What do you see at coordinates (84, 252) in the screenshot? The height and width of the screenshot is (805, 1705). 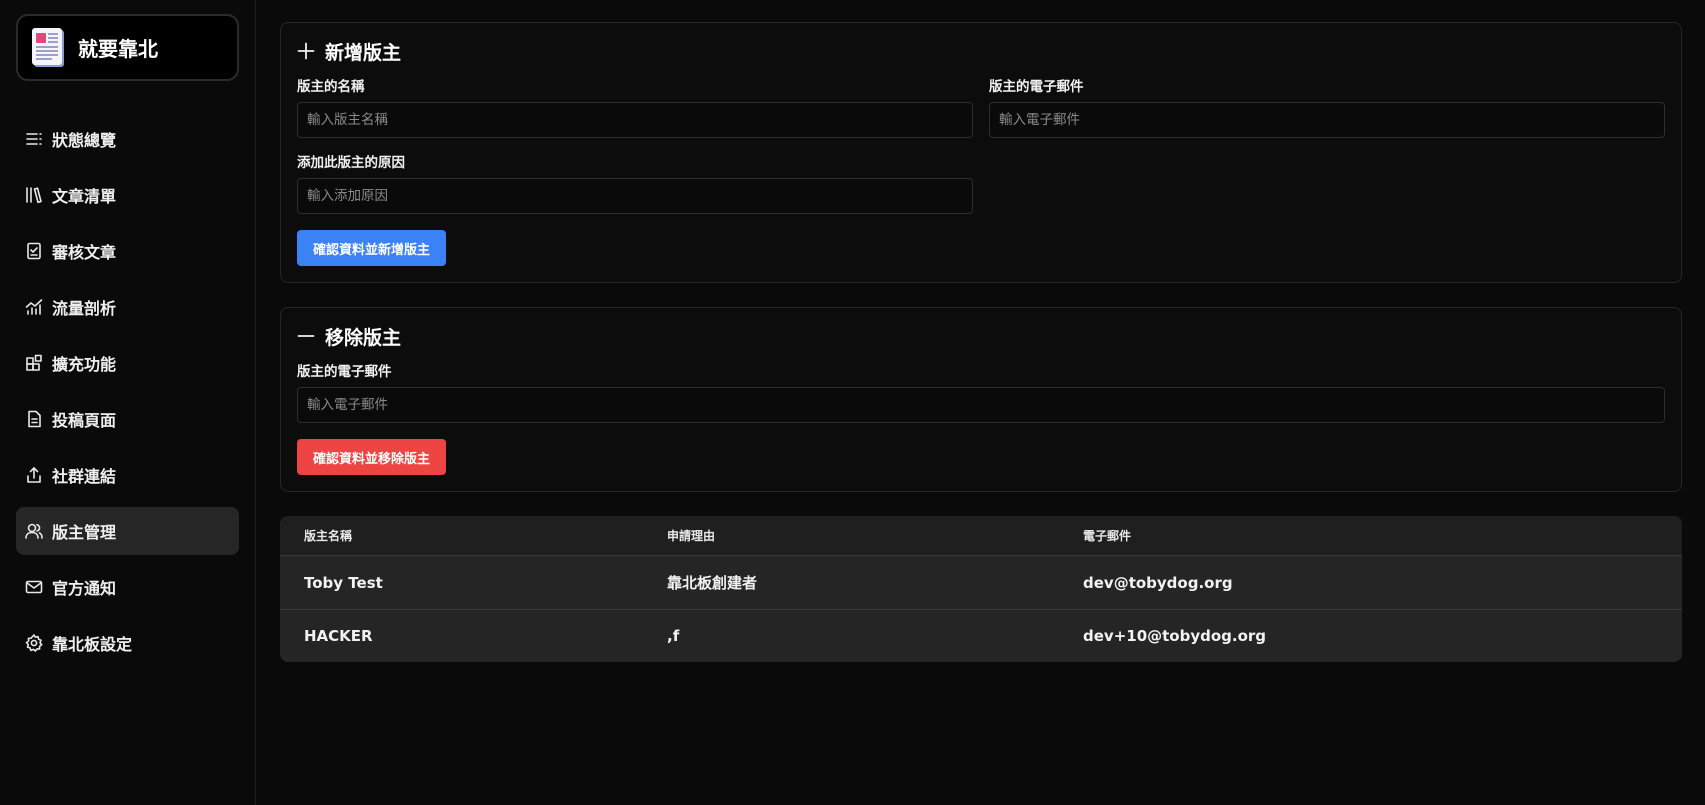 I see `sidebar-item-label: 審核文章` at bounding box center [84, 252].